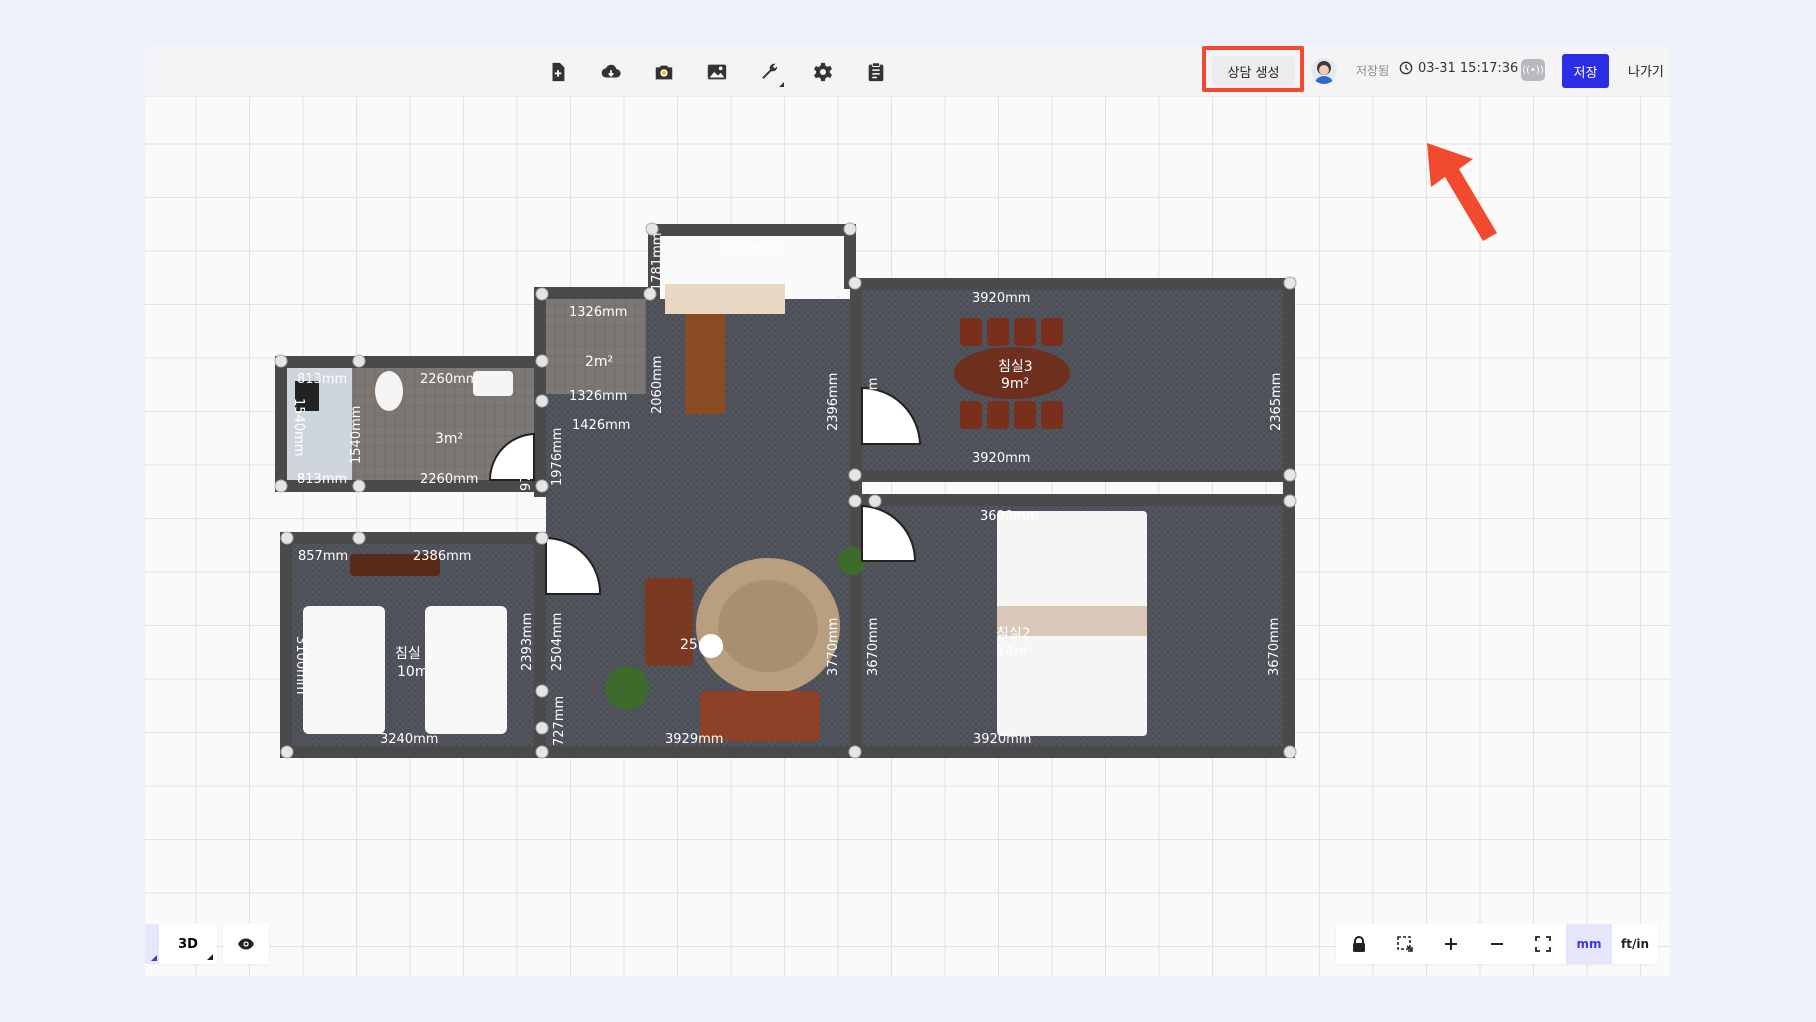 The height and width of the screenshot is (1022, 1816). What do you see at coordinates (1015, 367) in the screenshot?
I see `room-label-bedroom3-name: 침실3` at bounding box center [1015, 367].